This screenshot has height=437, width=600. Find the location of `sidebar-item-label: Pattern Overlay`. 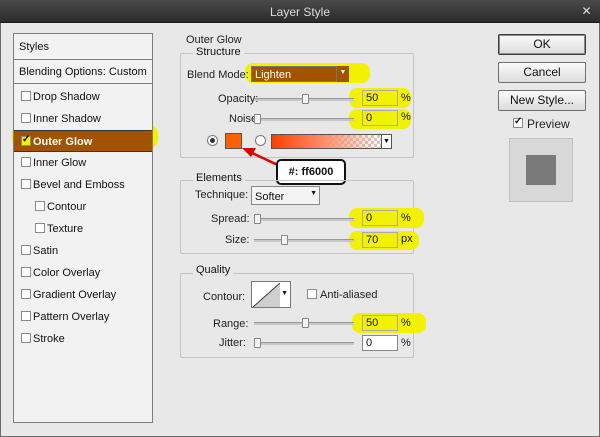

sidebar-item-label: Pattern Overlay is located at coordinates (71, 317).